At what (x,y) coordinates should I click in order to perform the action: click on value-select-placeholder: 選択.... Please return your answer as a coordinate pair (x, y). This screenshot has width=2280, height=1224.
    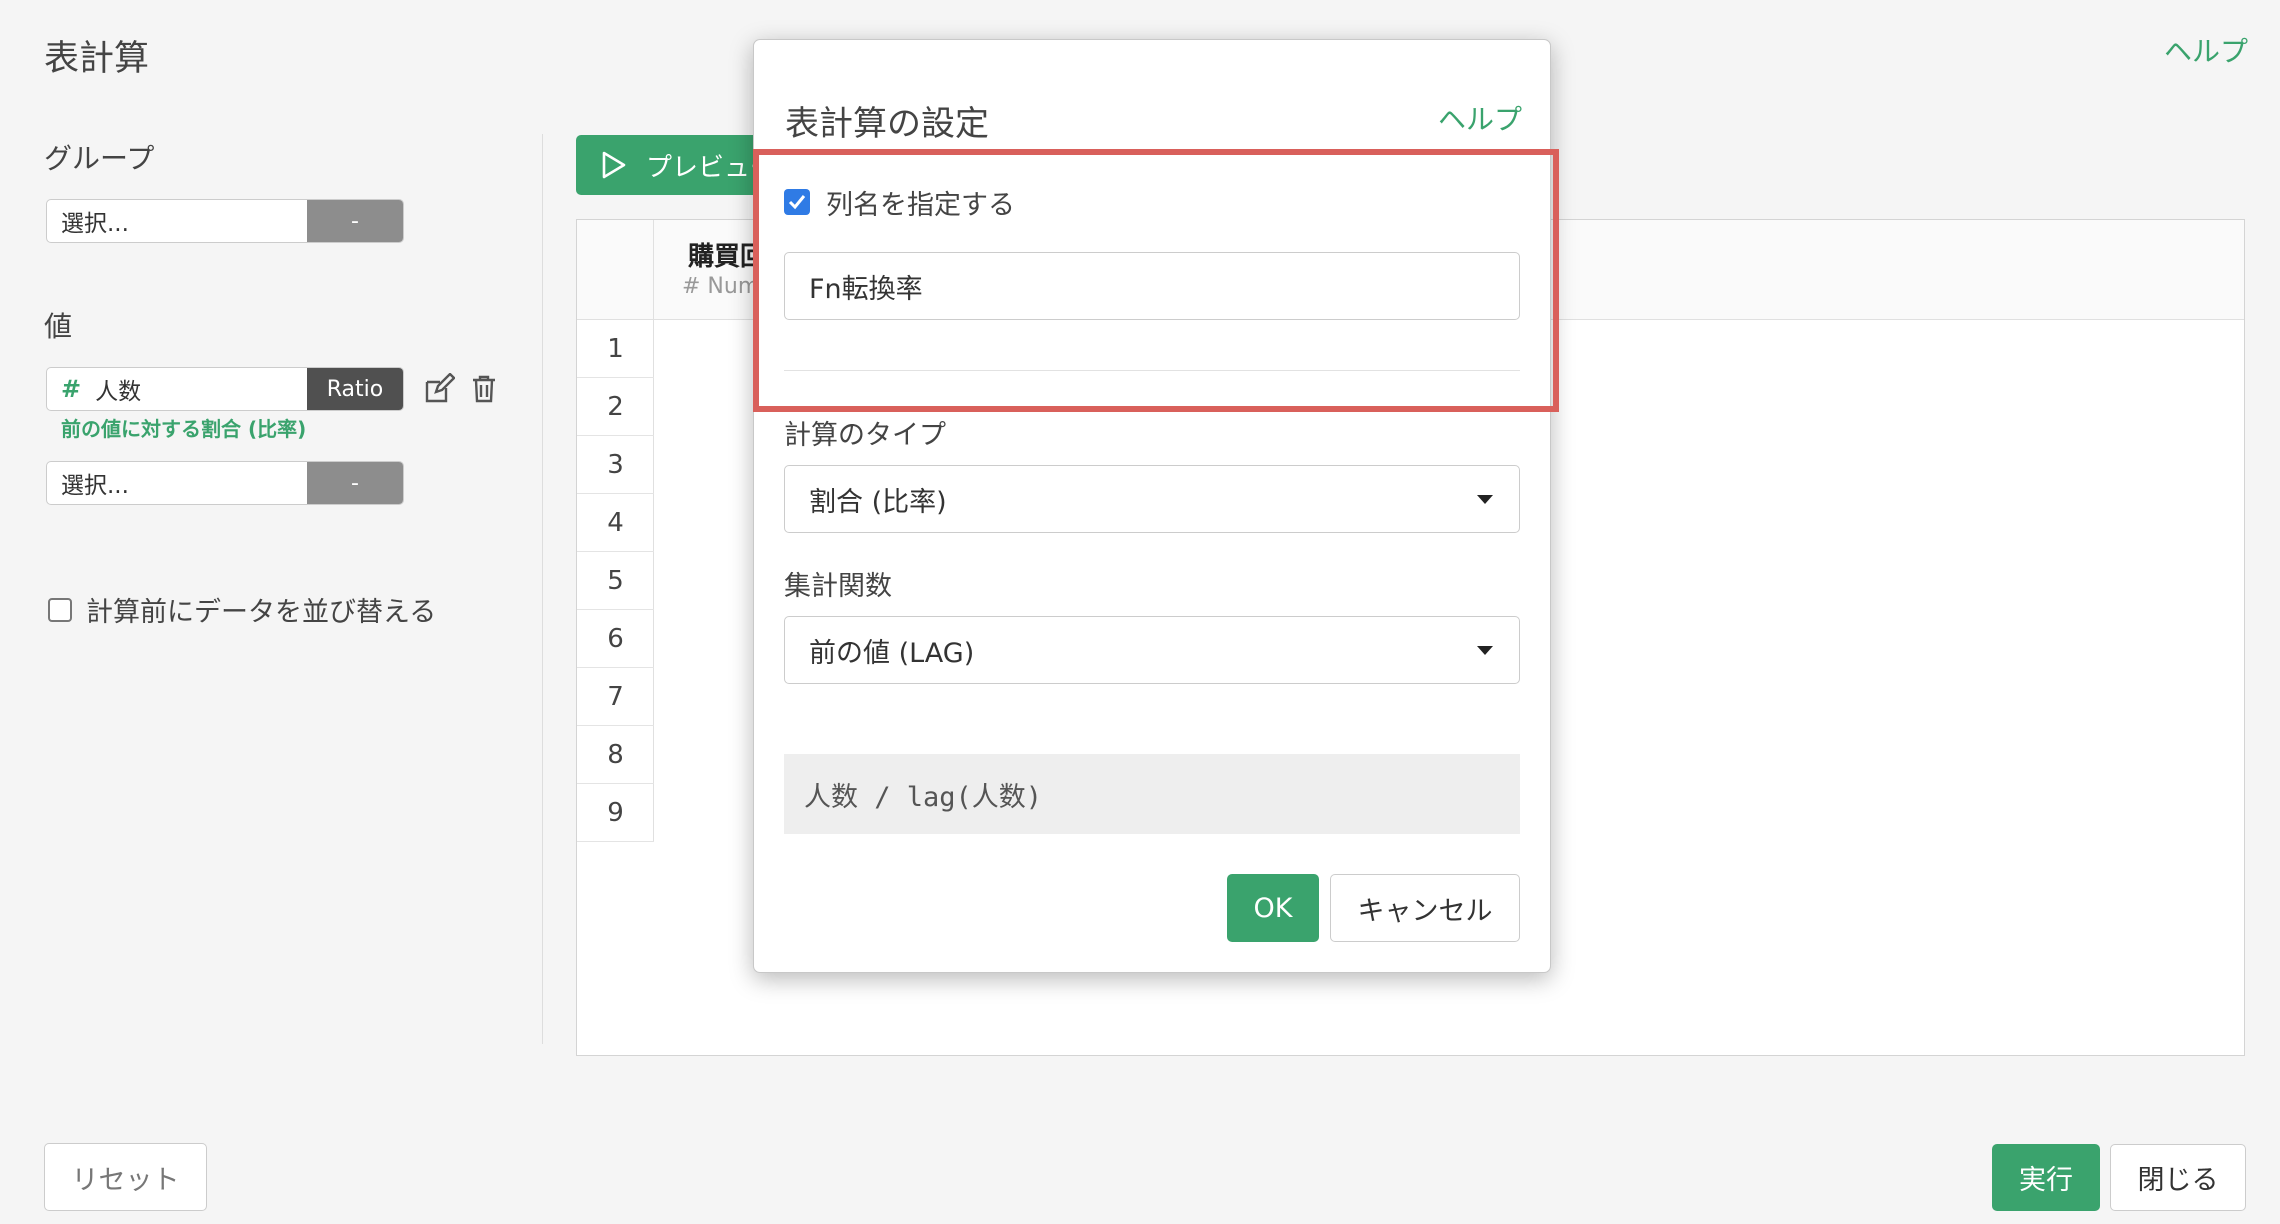
    Looking at the image, I should click on (177, 483).